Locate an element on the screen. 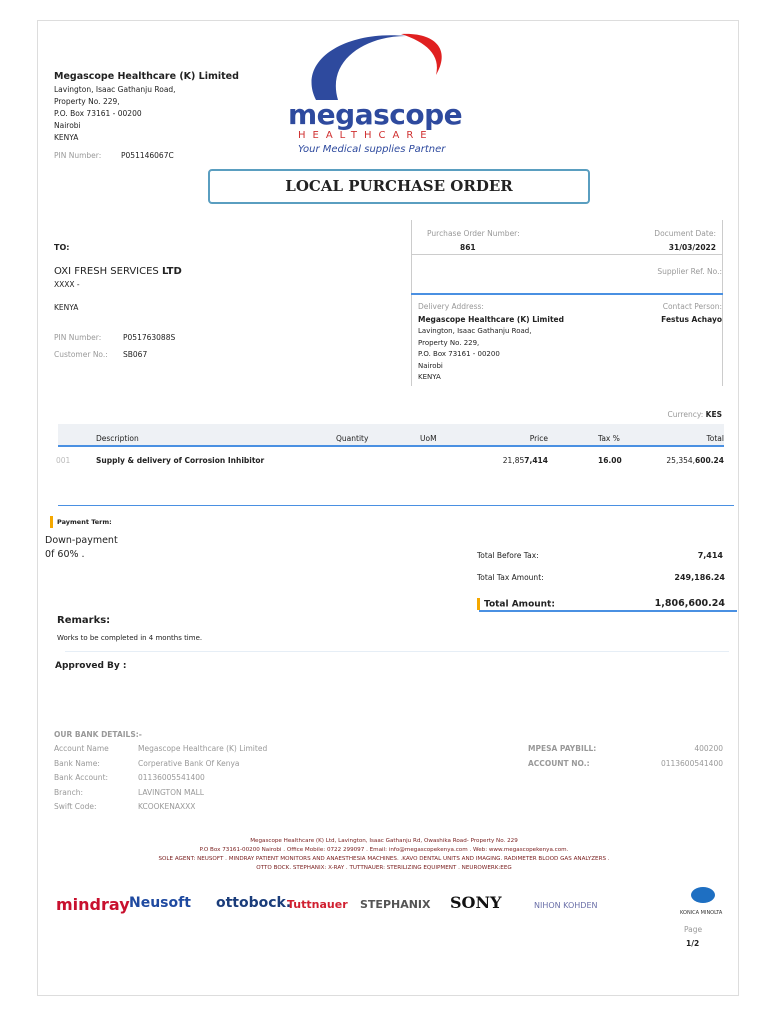 The height and width of the screenshot is (1024, 768). tuttnauer-logo: Tuttnauer is located at coordinates (317, 904).